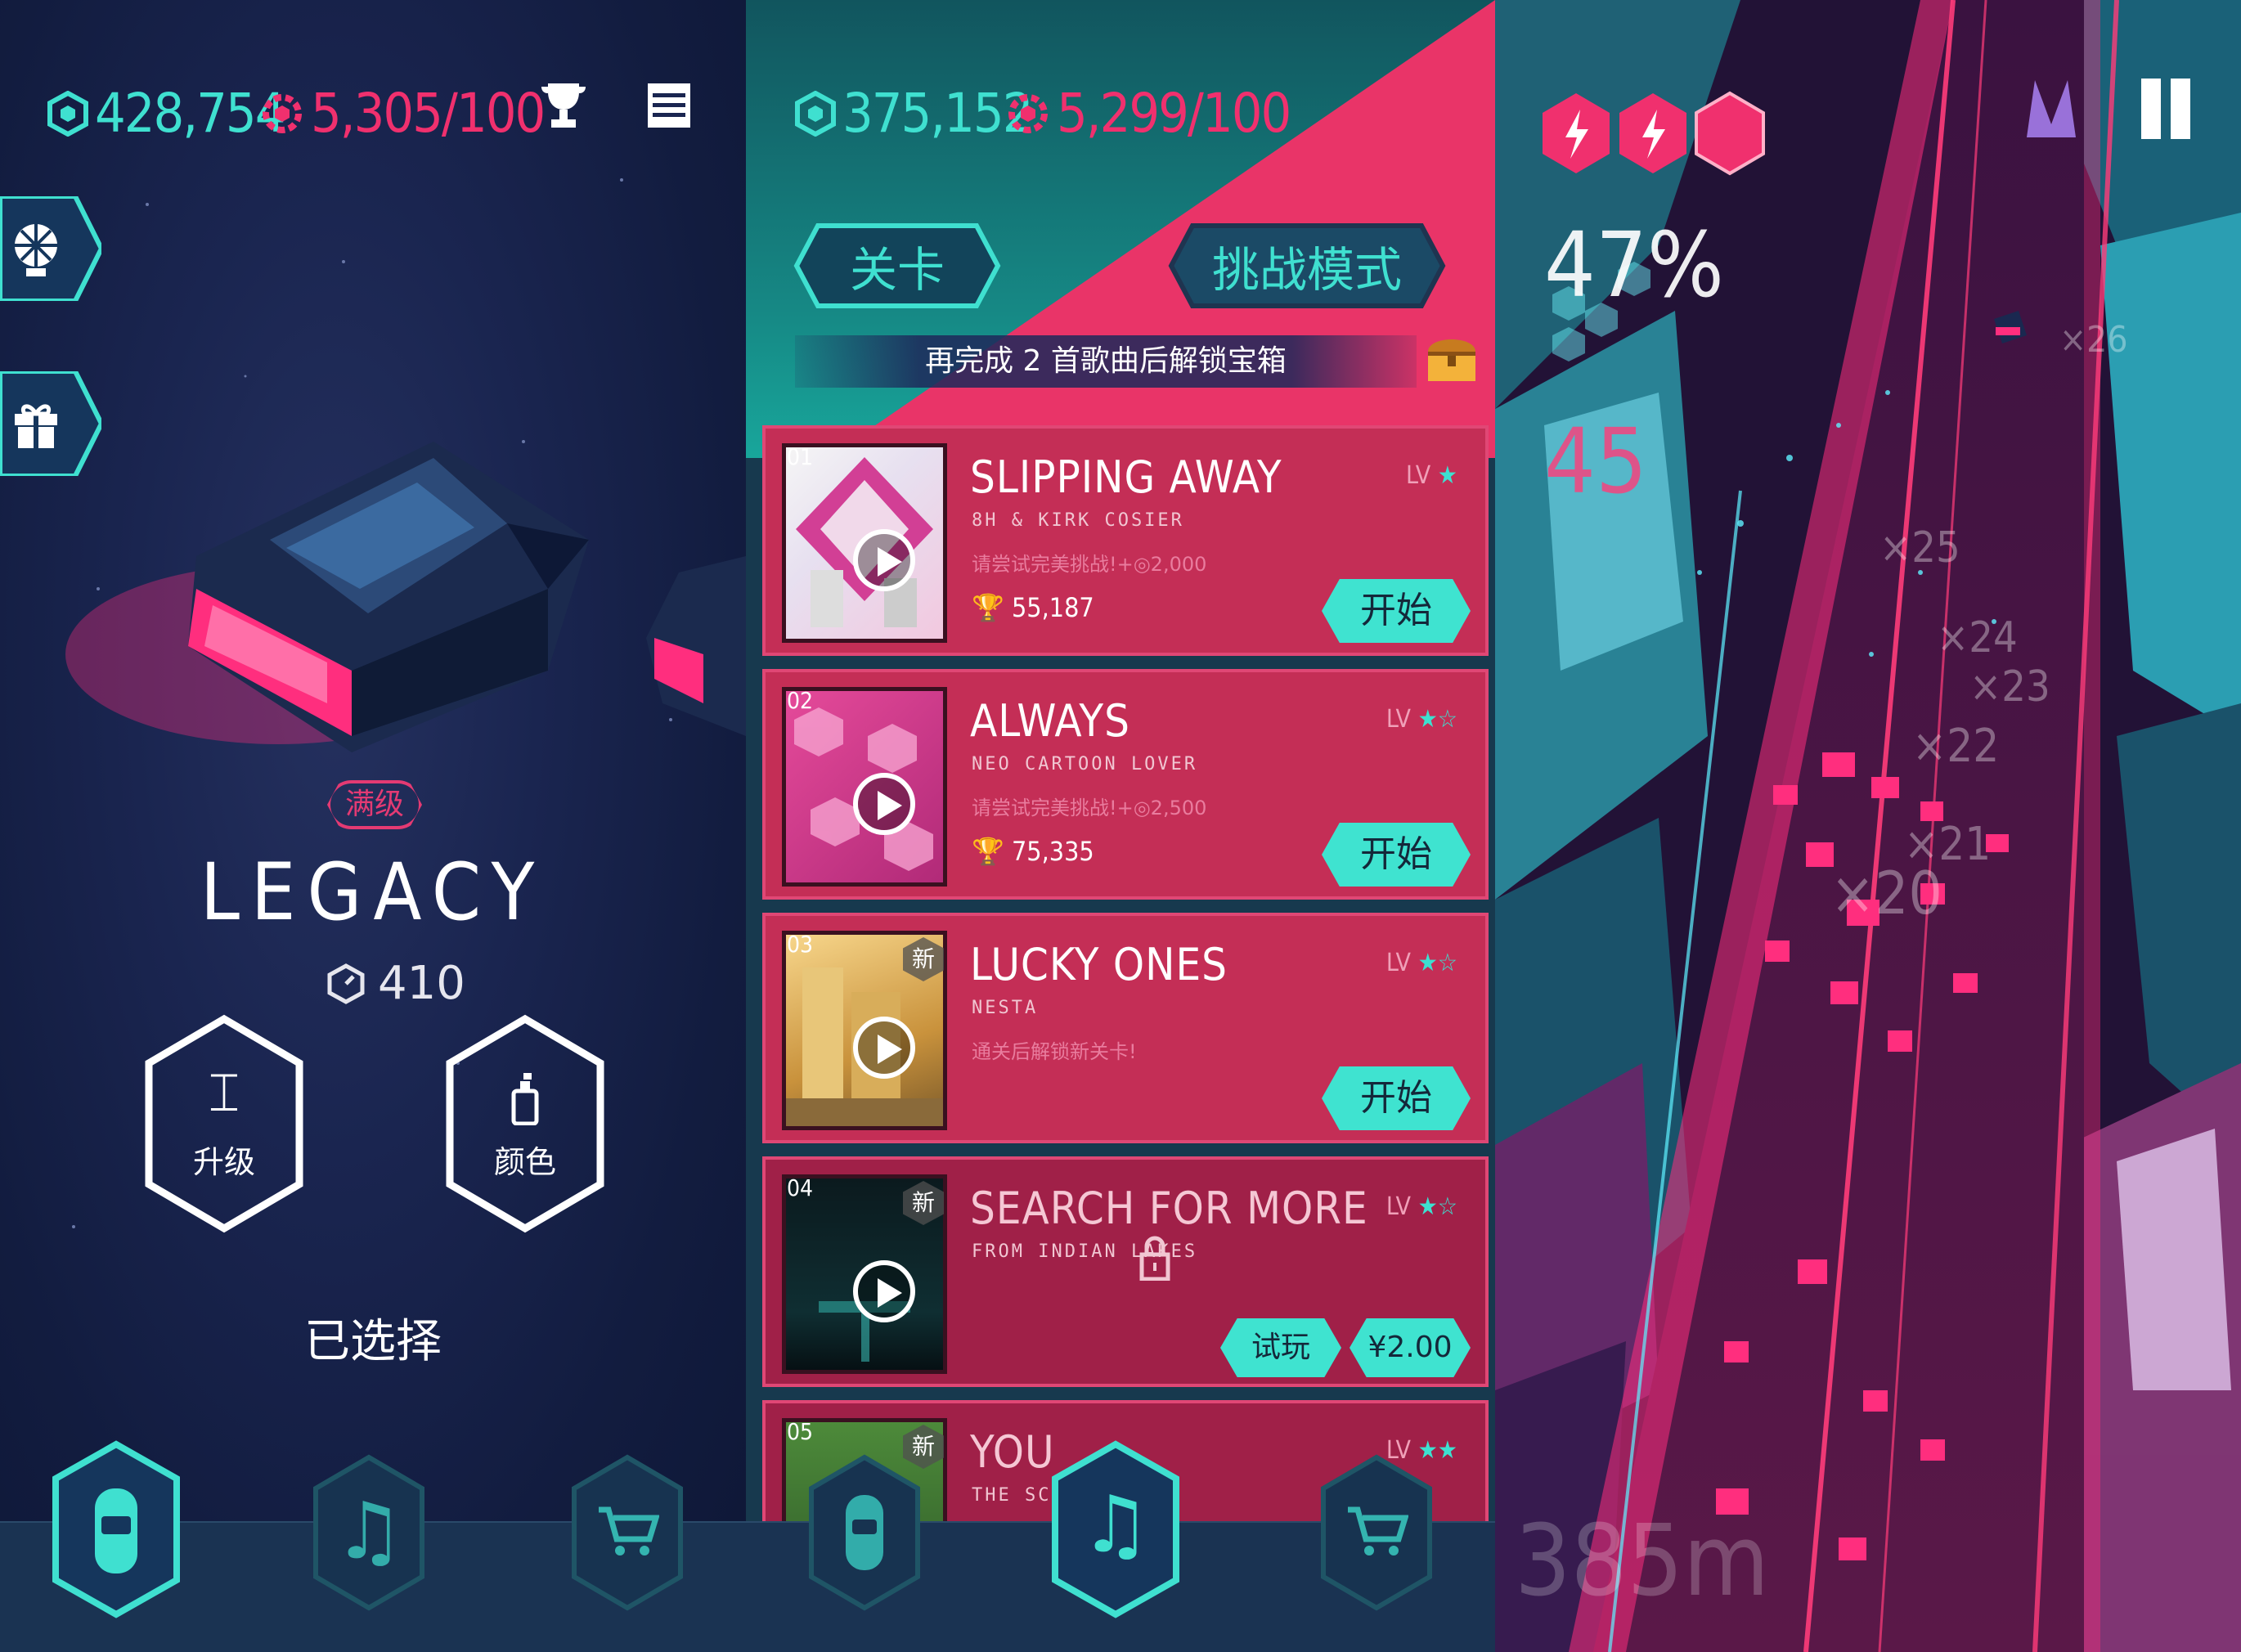 The width and height of the screenshot is (2241, 1652). Describe the element at coordinates (1306, 270) in the screenshot. I see `tab-challenge-label: 挑战模式` at that location.